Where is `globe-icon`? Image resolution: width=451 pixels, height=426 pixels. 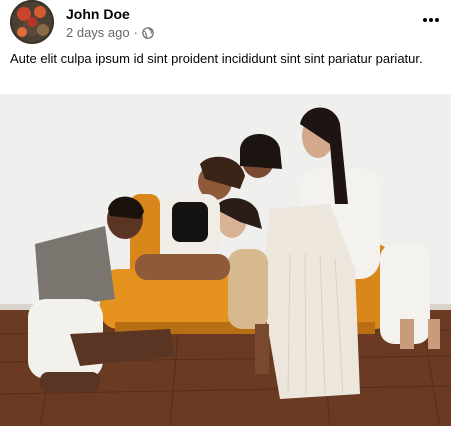
globe-icon is located at coordinates (148, 32).